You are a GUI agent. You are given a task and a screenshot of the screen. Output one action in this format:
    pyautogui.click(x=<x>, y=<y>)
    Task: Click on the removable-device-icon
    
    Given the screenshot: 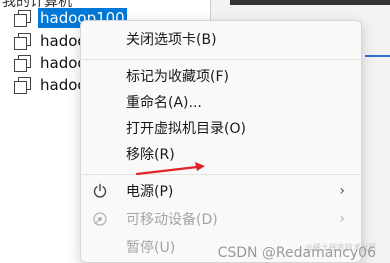 What is the action you would take?
    pyautogui.click(x=100, y=219)
    